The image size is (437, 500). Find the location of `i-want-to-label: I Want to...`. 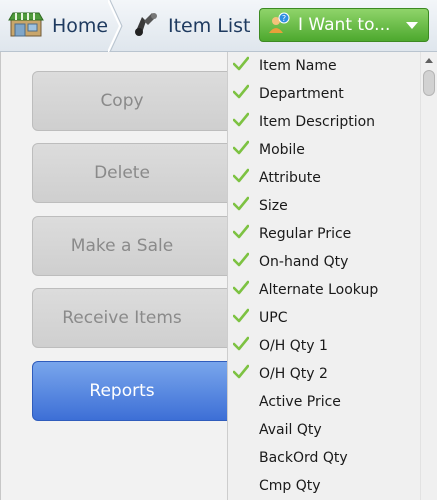

i-want-to-label: I Want to... is located at coordinates (344, 25).